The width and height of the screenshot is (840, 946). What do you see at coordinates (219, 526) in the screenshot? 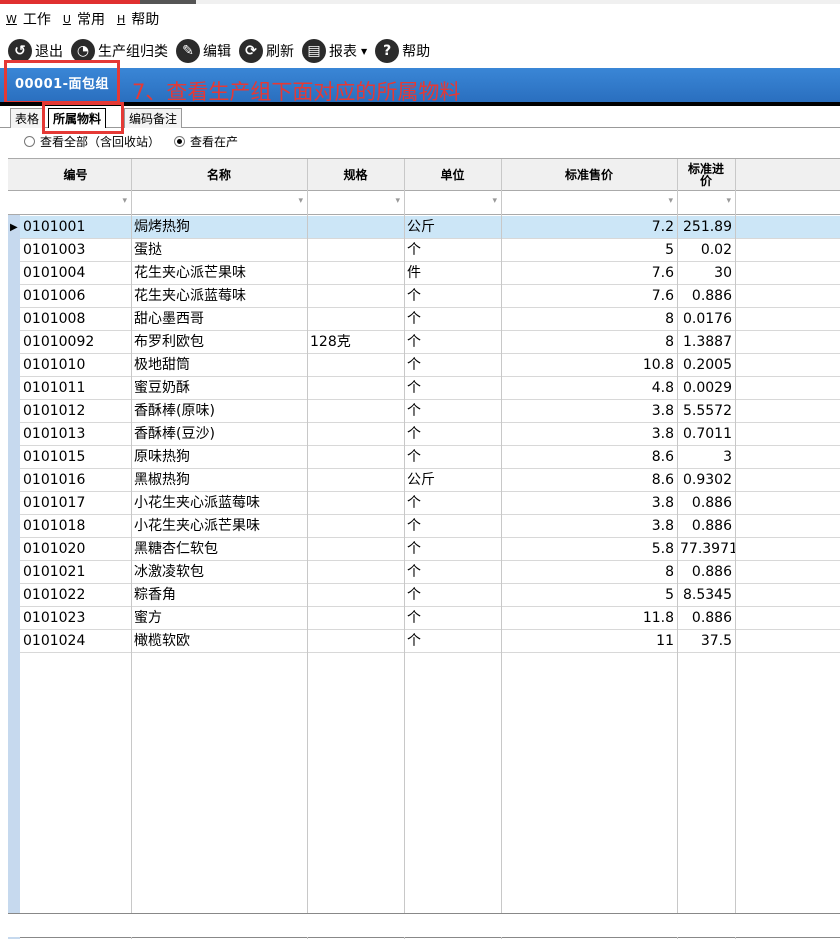
I see `cell-name: 小花生夹心派芒果味` at bounding box center [219, 526].